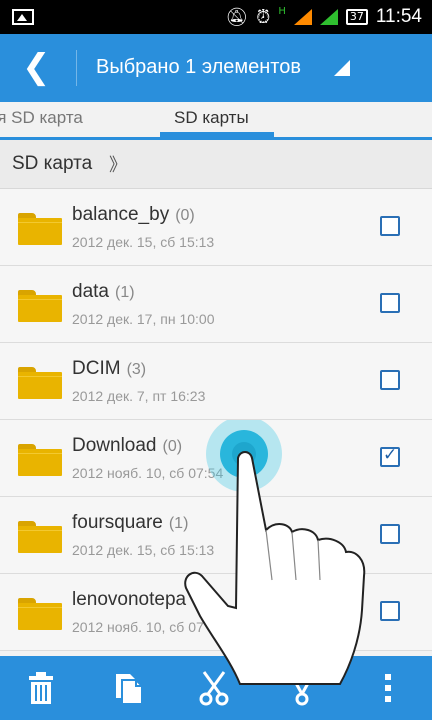 This screenshot has height=720, width=432. Describe the element at coordinates (41, 118) in the screenshot. I see `tab-internal-storage: яя SD карта` at that location.